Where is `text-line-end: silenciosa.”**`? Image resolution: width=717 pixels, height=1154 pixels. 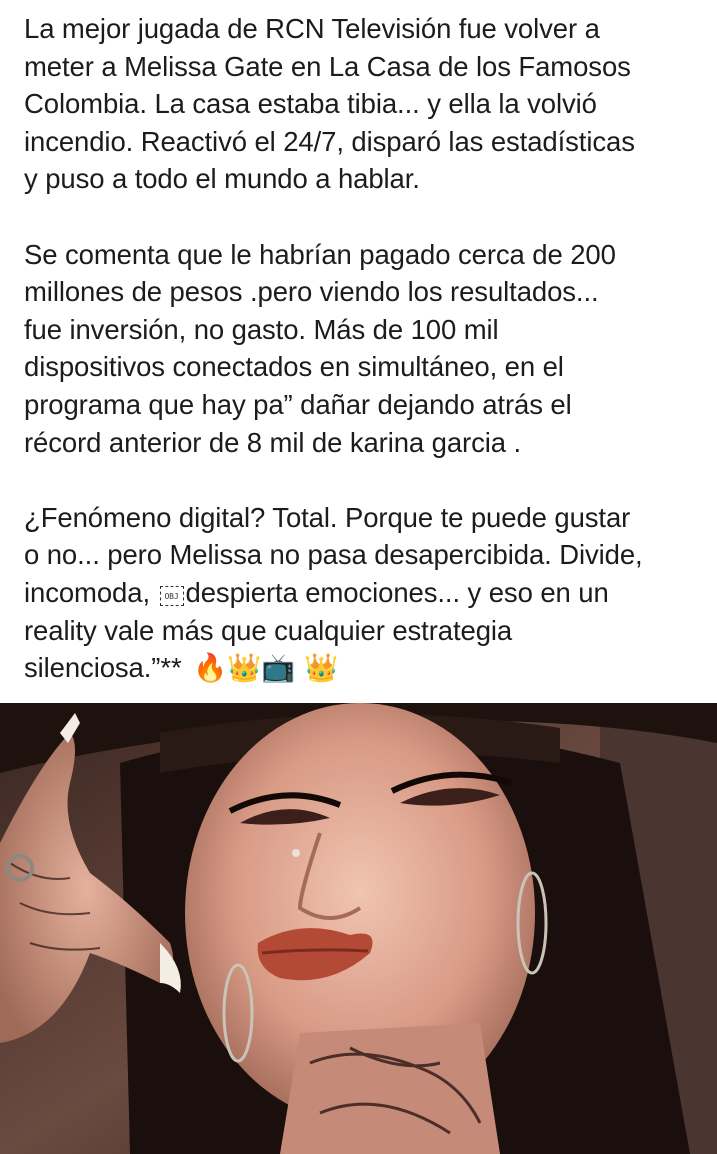 text-line-end: silenciosa.”** is located at coordinates (103, 668).